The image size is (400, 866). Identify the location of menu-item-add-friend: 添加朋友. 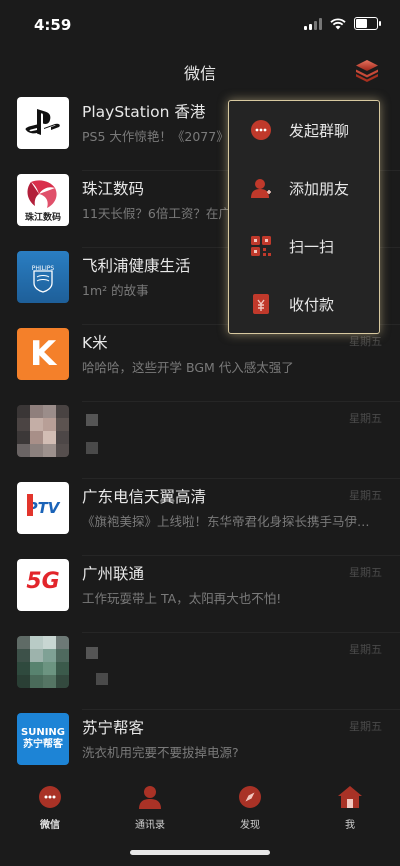
(304, 188).